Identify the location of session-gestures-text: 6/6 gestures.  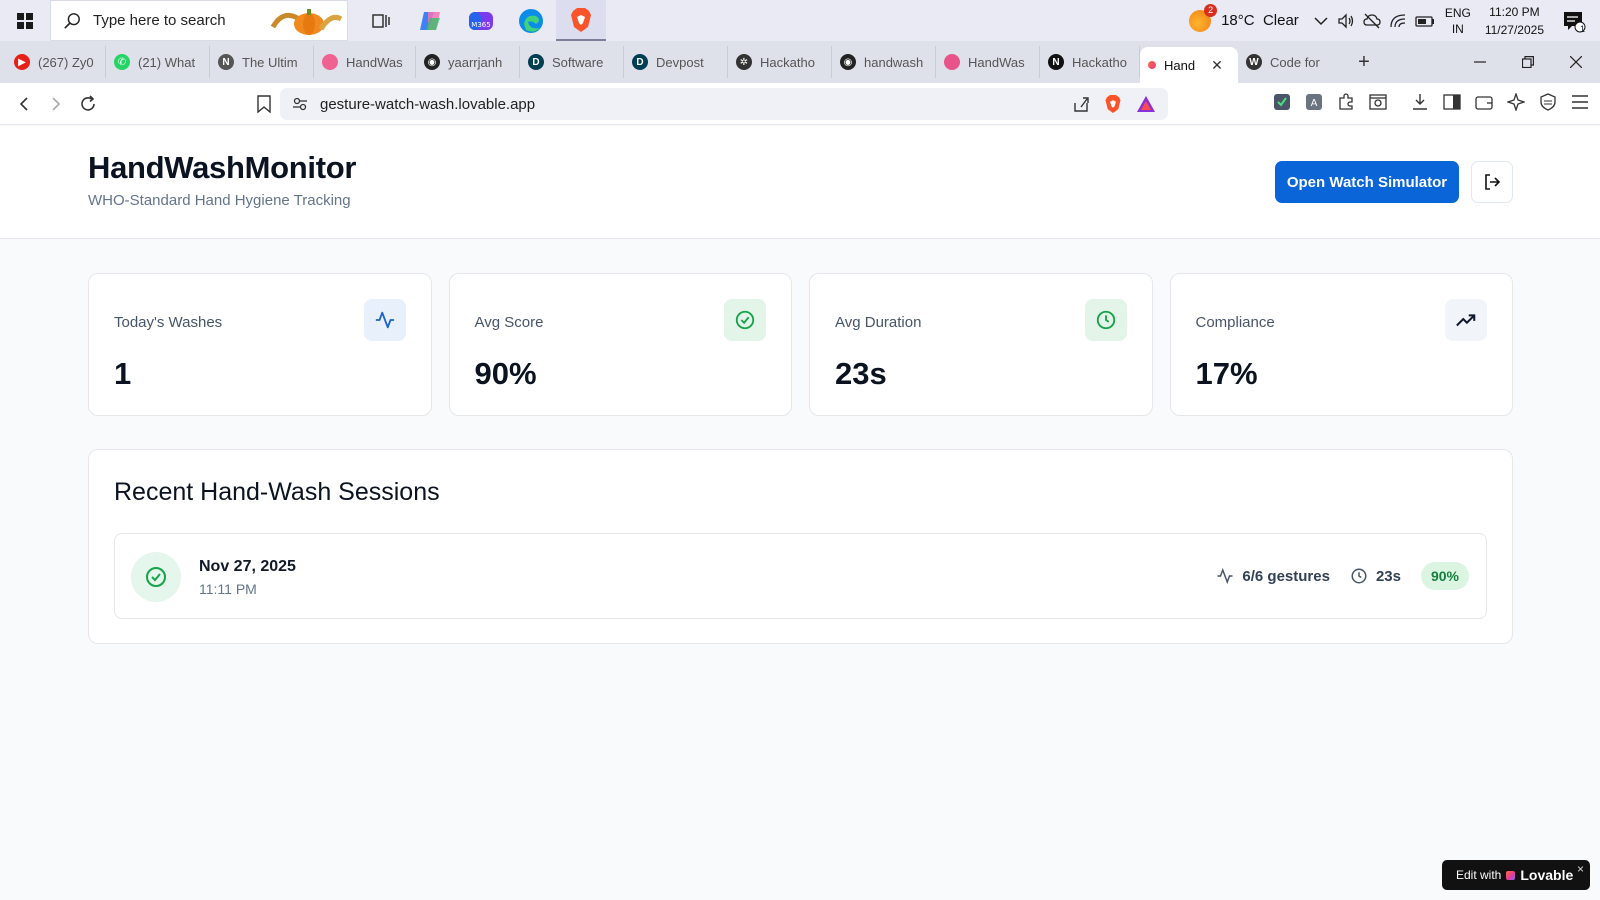
(1286, 576).